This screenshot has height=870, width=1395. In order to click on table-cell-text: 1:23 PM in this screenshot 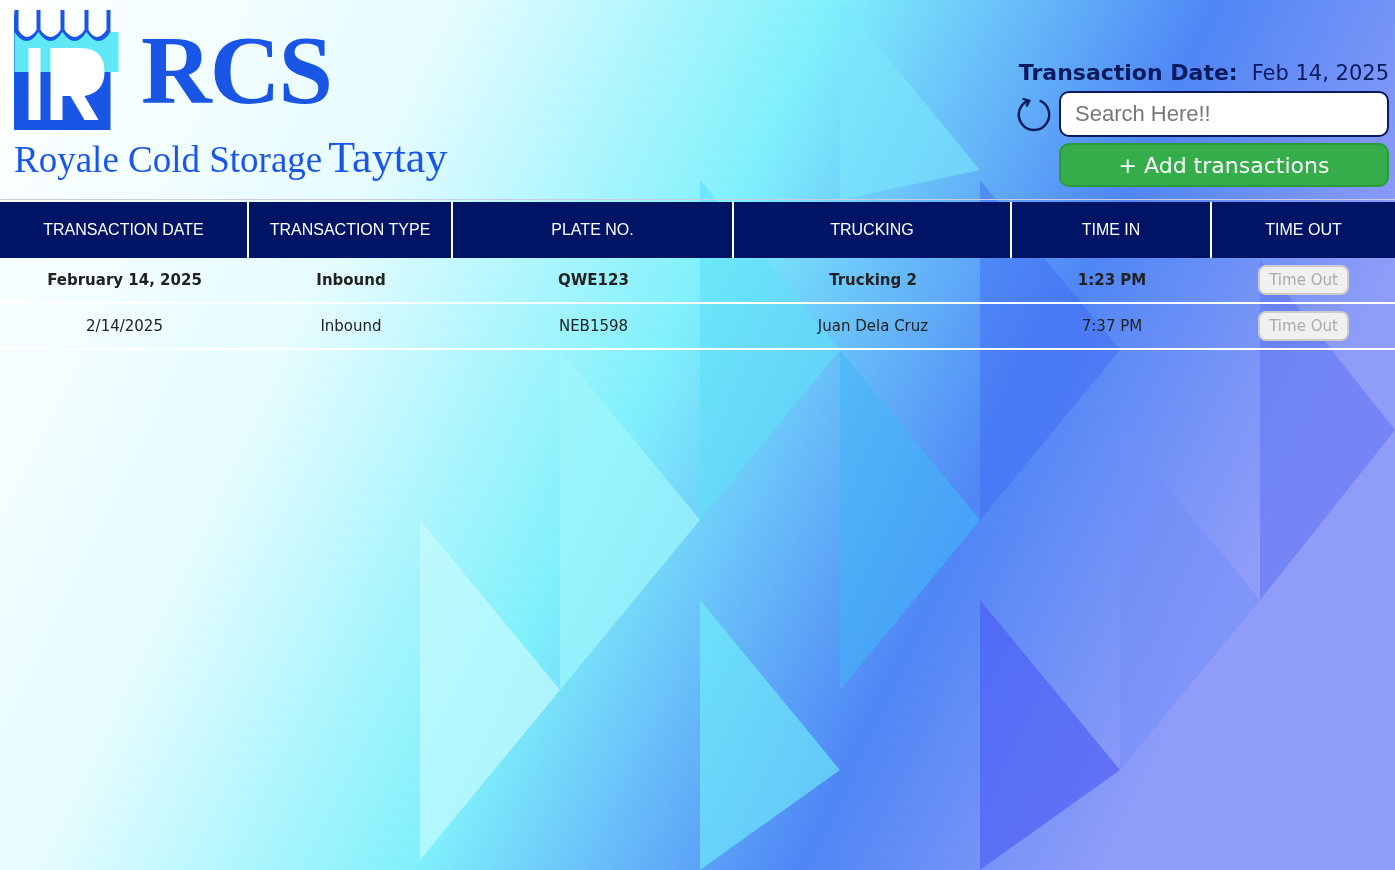, I will do `click(1112, 280)`.